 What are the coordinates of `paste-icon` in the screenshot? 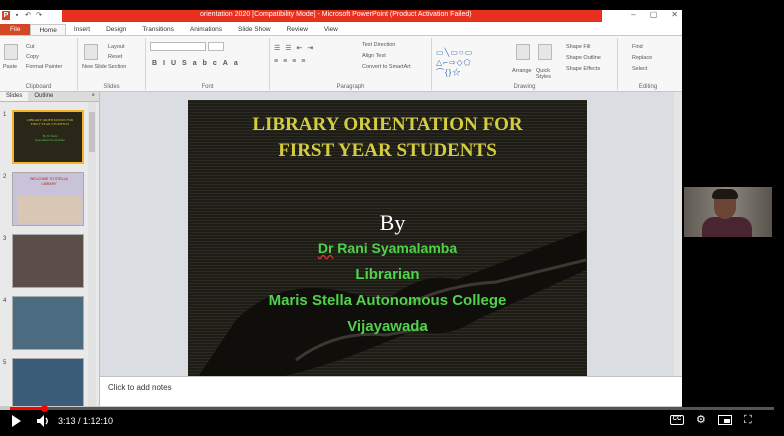 It's located at (11, 52).